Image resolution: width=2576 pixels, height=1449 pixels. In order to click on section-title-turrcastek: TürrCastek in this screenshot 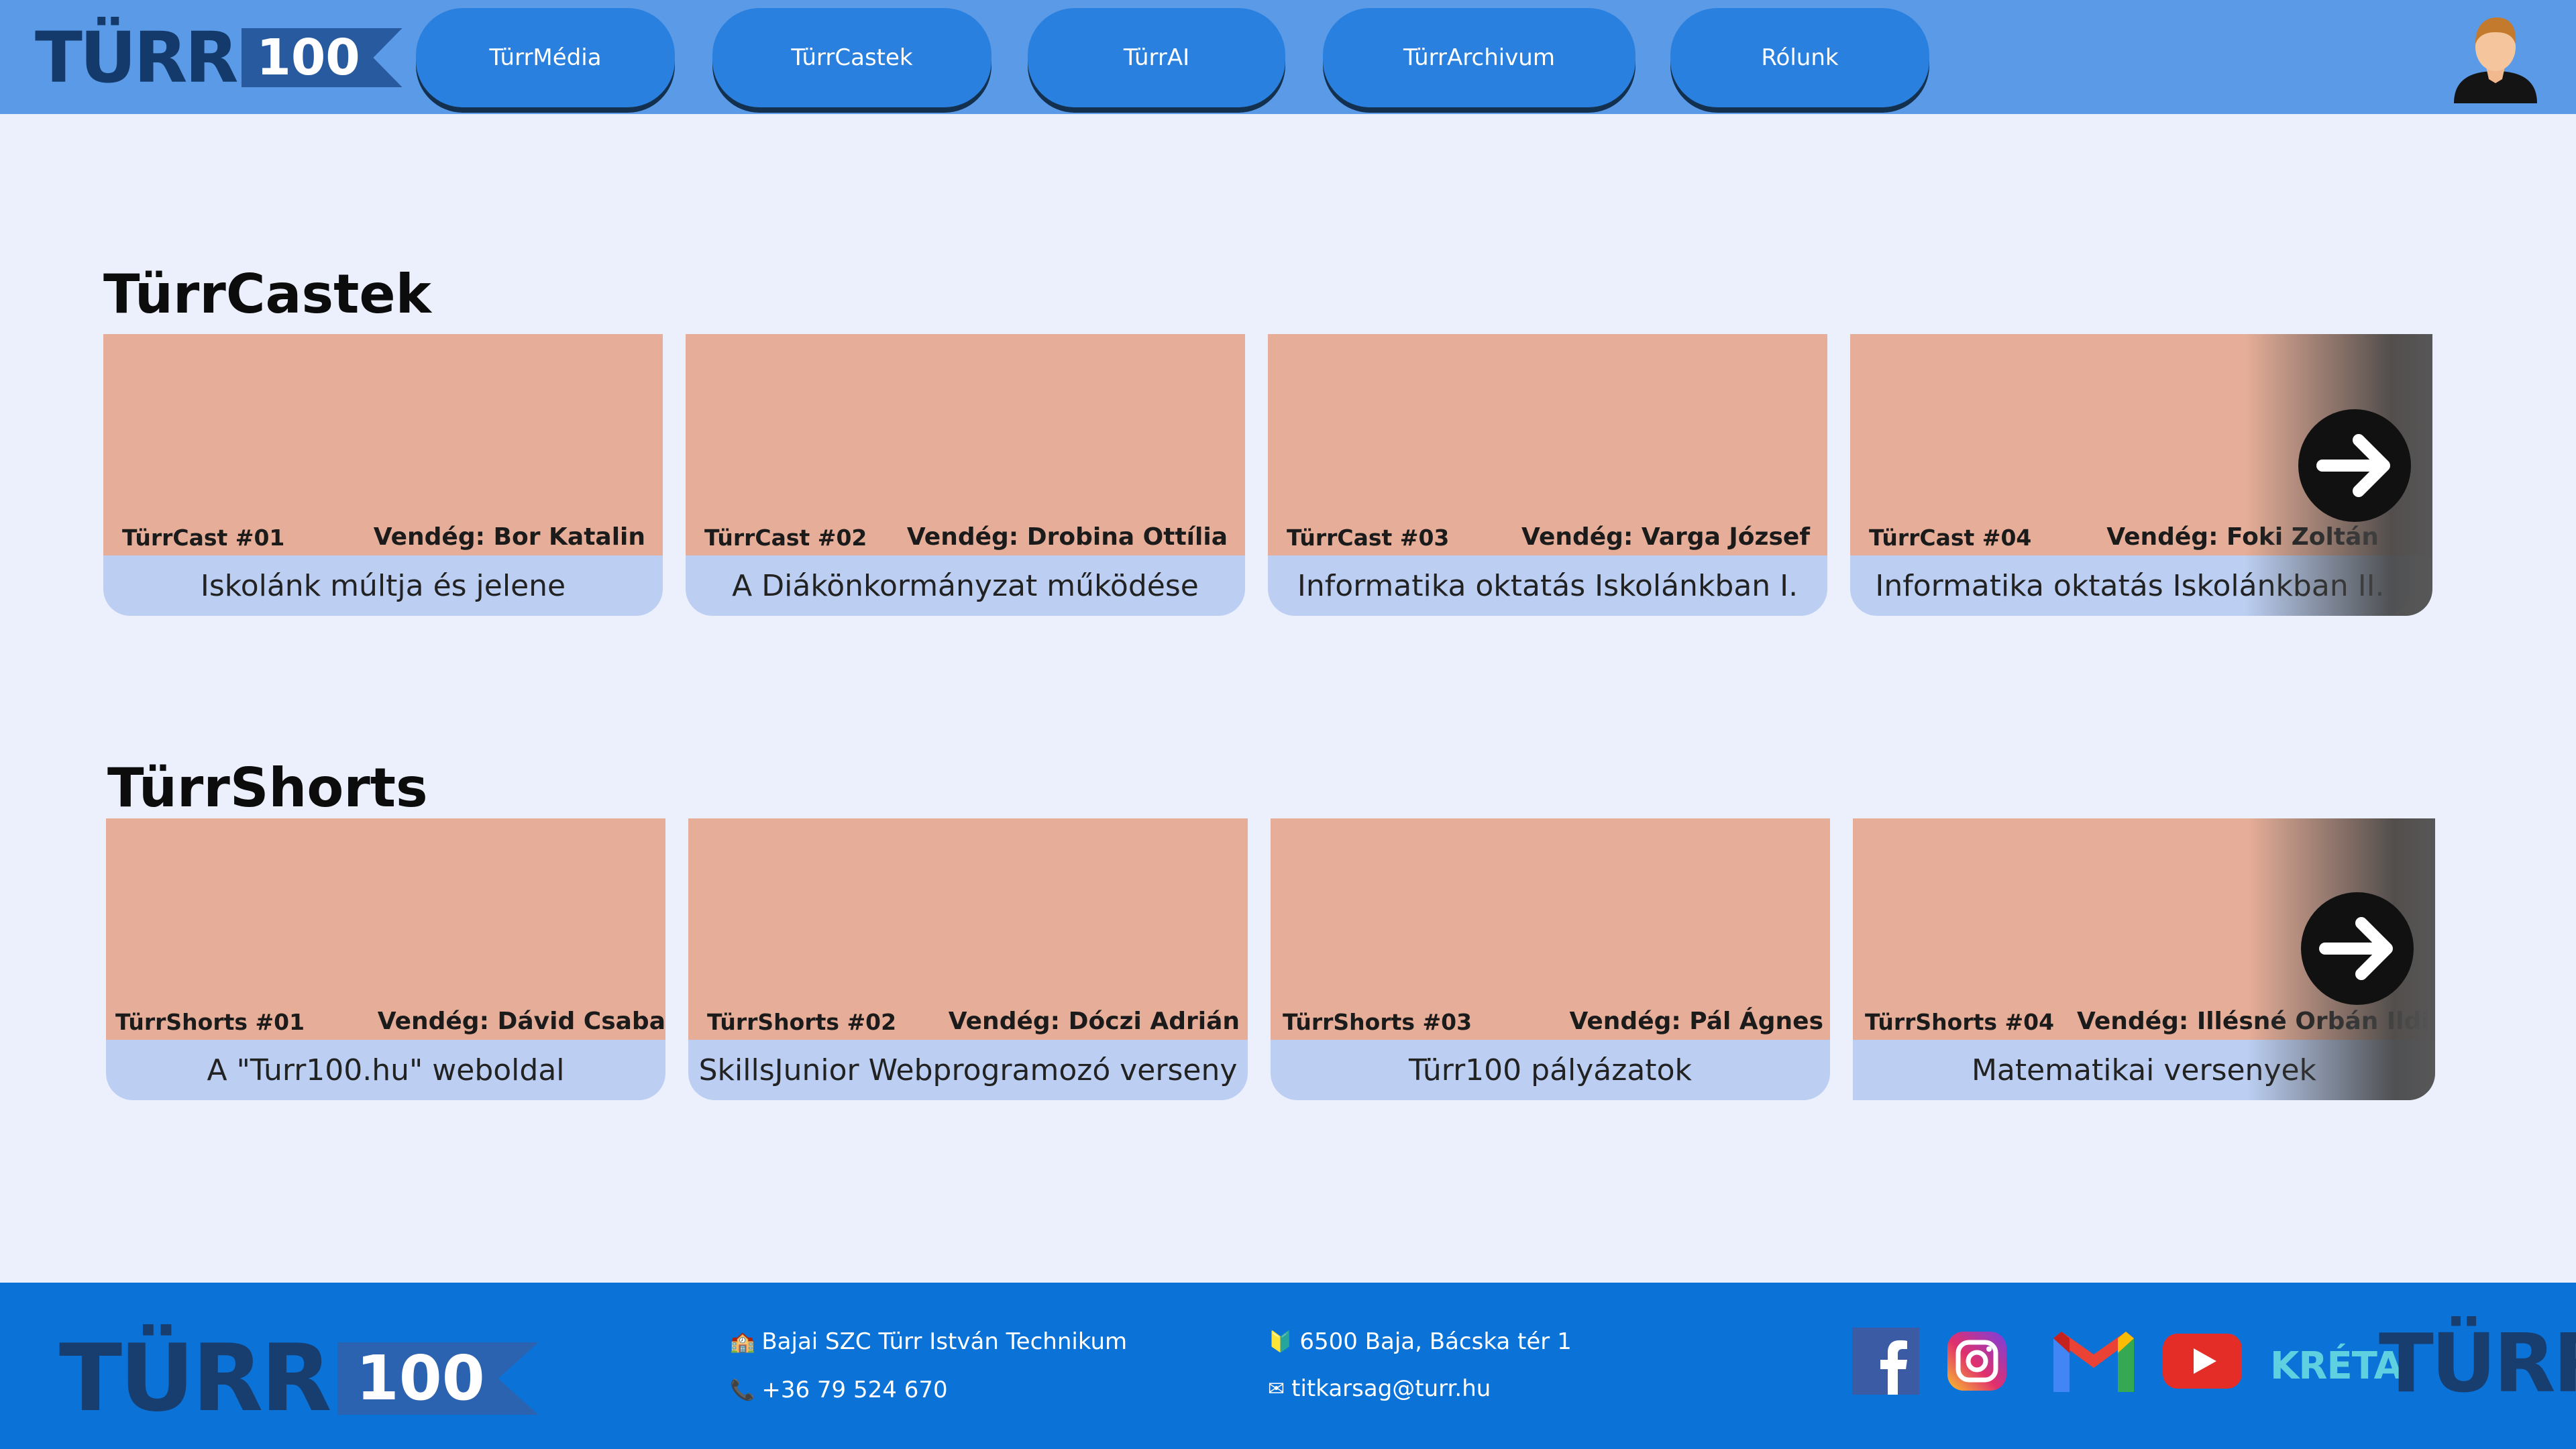, I will do `click(267, 294)`.